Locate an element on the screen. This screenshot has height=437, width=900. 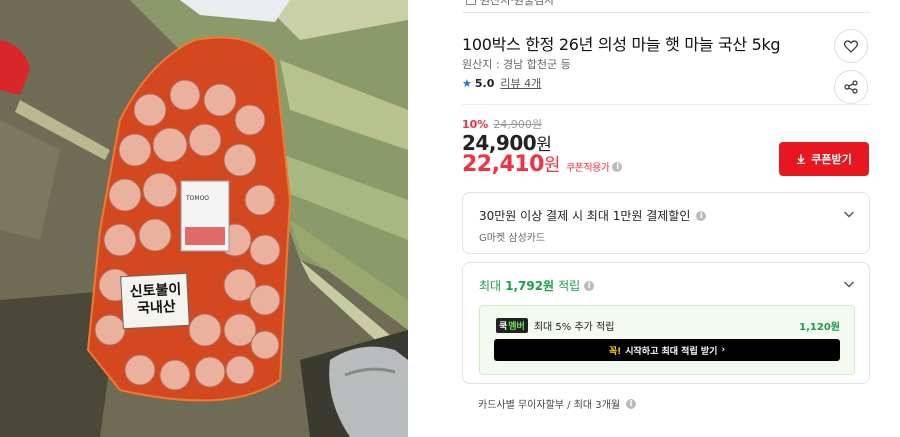
membership-extra-label: 최대 5% 추가 적립 is located at coordinates (574, 327).